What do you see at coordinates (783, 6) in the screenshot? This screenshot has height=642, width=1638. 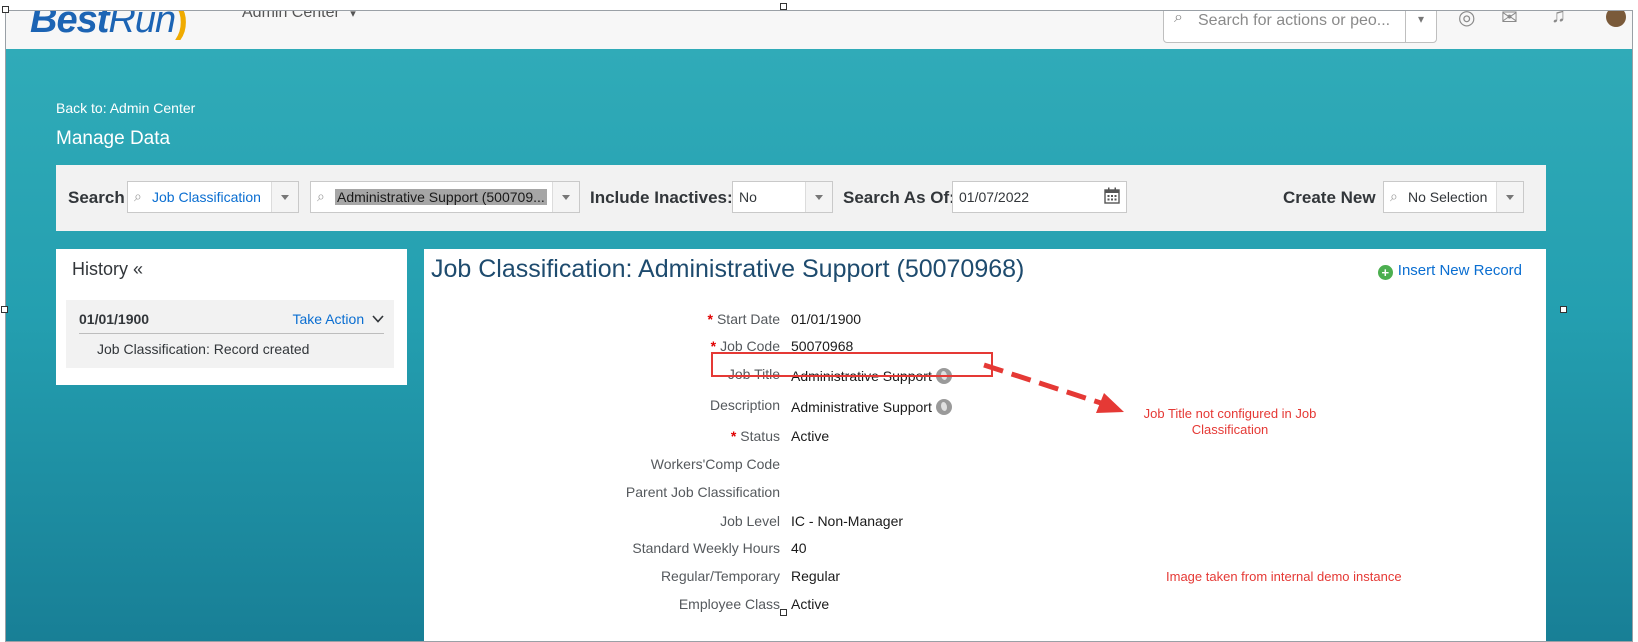 I see `resize-handle-top-center` at bounding box center [783, 6].